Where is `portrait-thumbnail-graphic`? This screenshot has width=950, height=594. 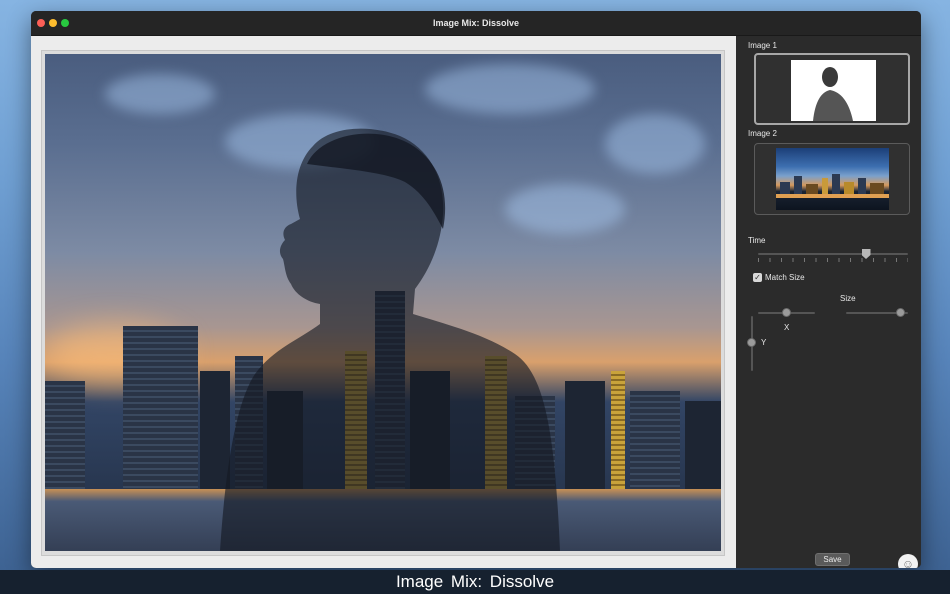
portrait-thumbnail-graphic is located at coordinates (833, 94).